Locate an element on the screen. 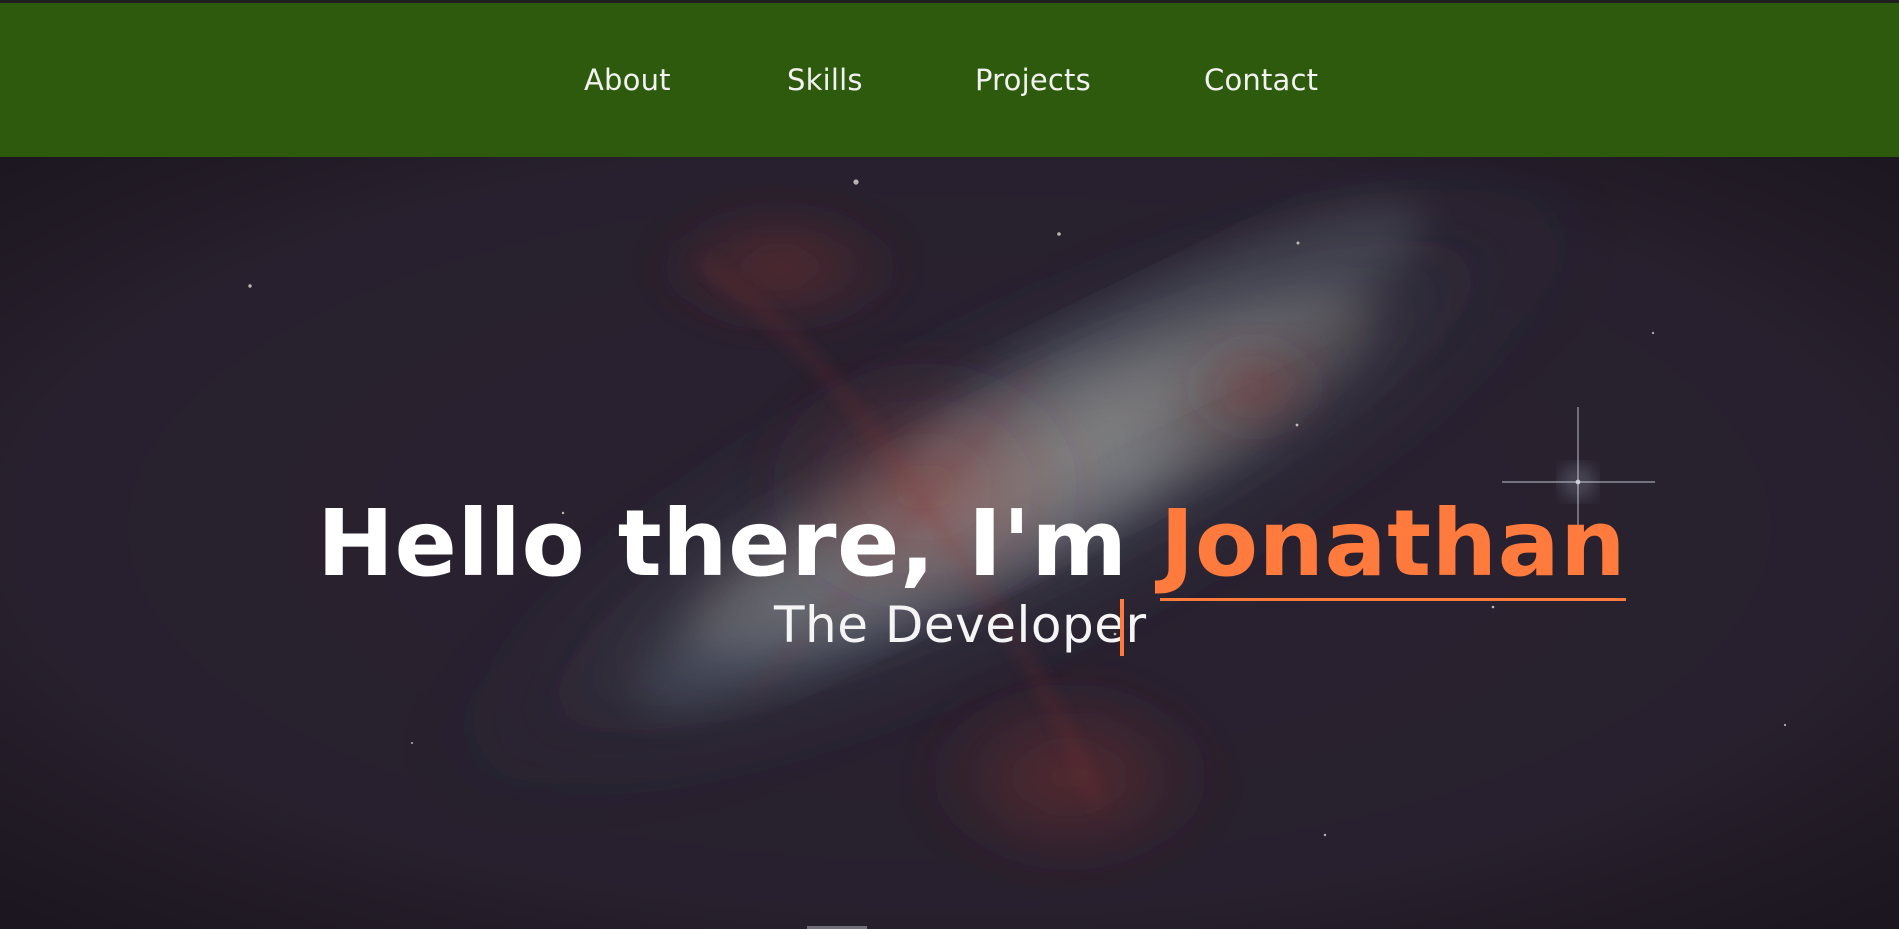  headline-name: Jonathan is located at coordinates (1393, 545).